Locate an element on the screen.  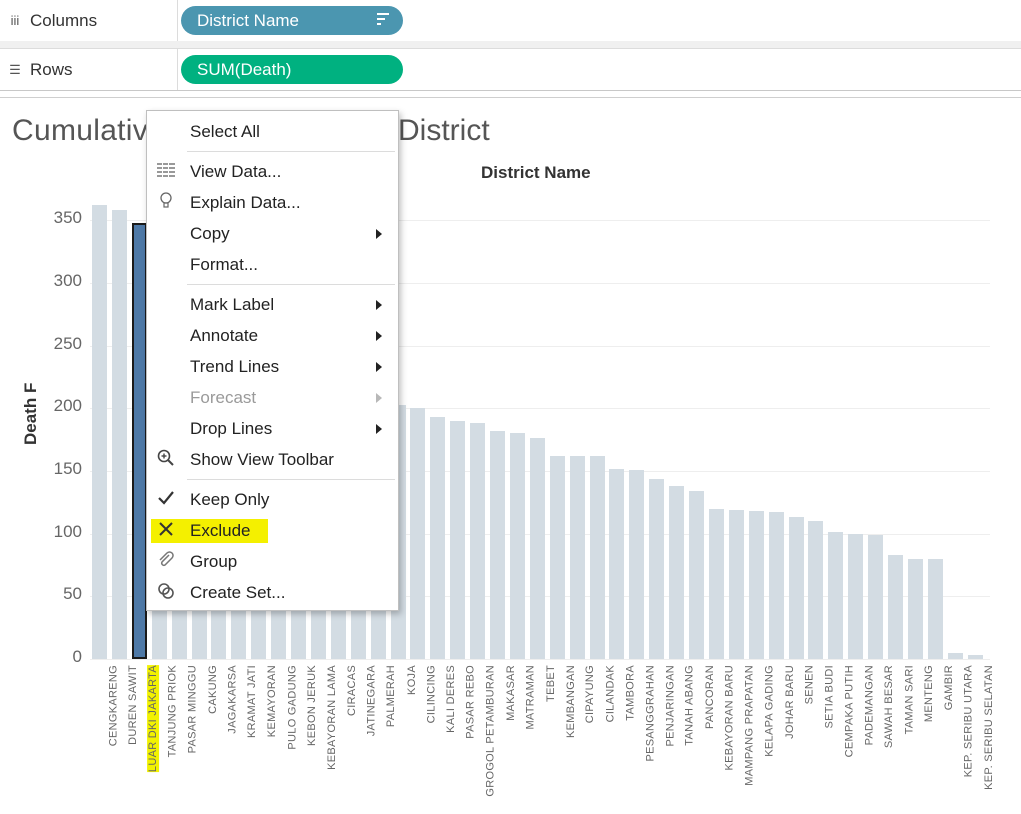
x-tick-label: PANCORAN is located at coordinates (703, 735).